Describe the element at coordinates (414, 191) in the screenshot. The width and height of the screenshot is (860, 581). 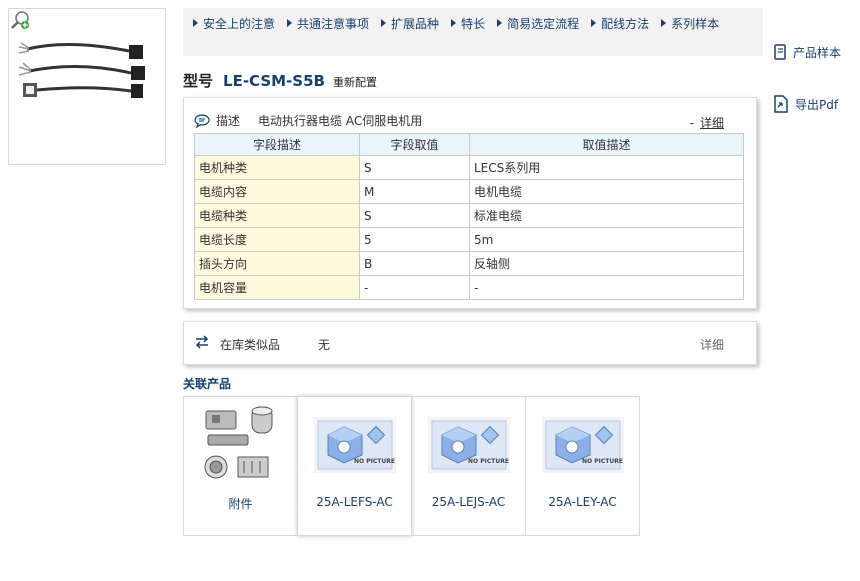
I see `value-cell: M` at that location.